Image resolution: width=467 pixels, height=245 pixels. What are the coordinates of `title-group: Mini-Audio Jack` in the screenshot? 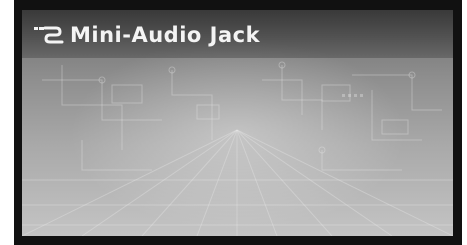 It's located at (146, 35).